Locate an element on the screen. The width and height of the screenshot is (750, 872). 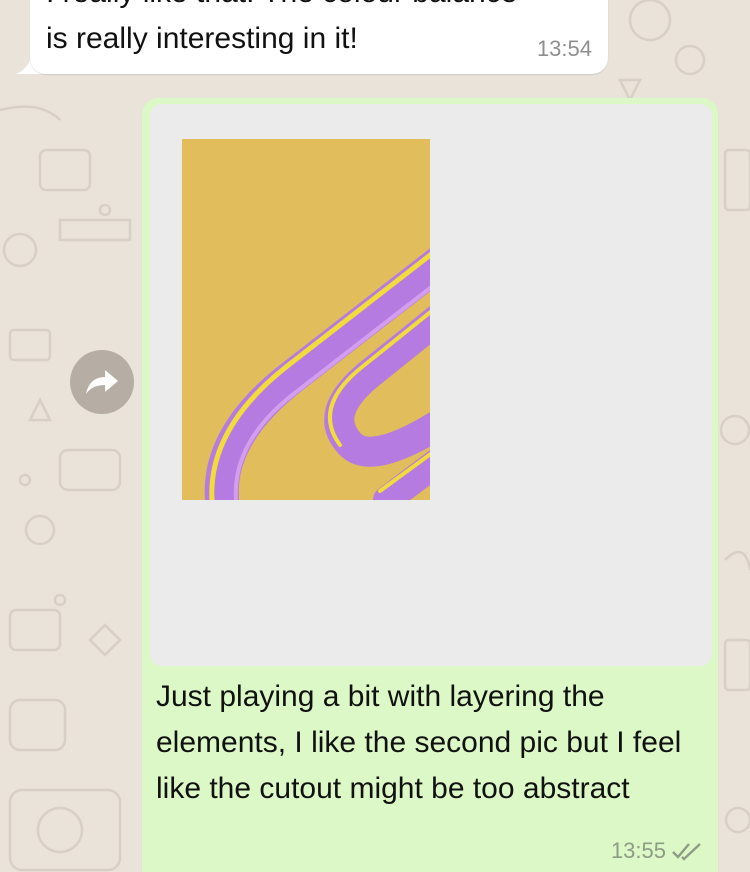
outgoing-message-time: 13:55 is located at coordinates (638, 850).